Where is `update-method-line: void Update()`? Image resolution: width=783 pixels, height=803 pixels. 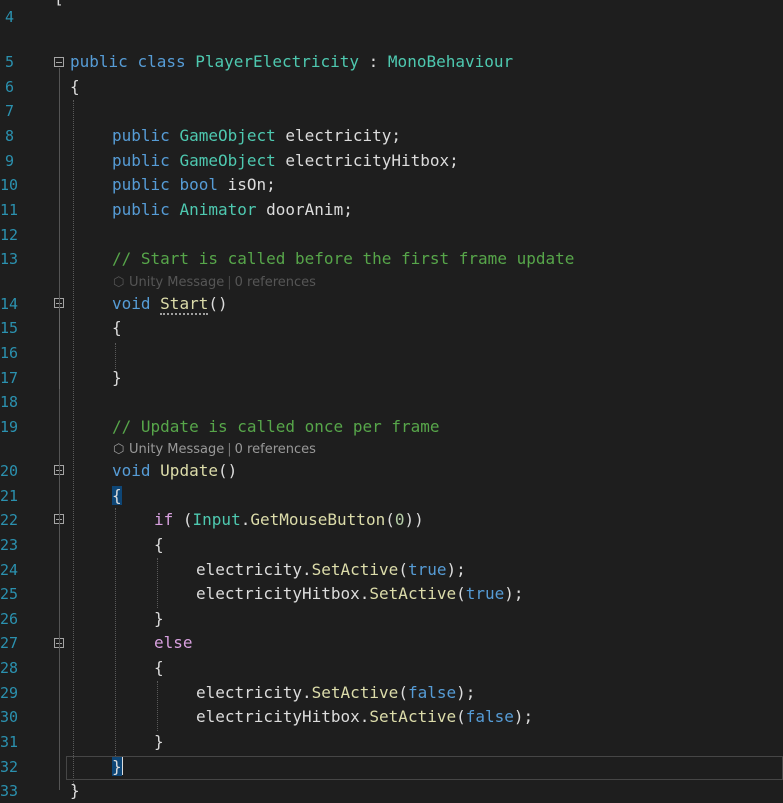
update-method-line: void Update() is located at coordinates (174, 471).